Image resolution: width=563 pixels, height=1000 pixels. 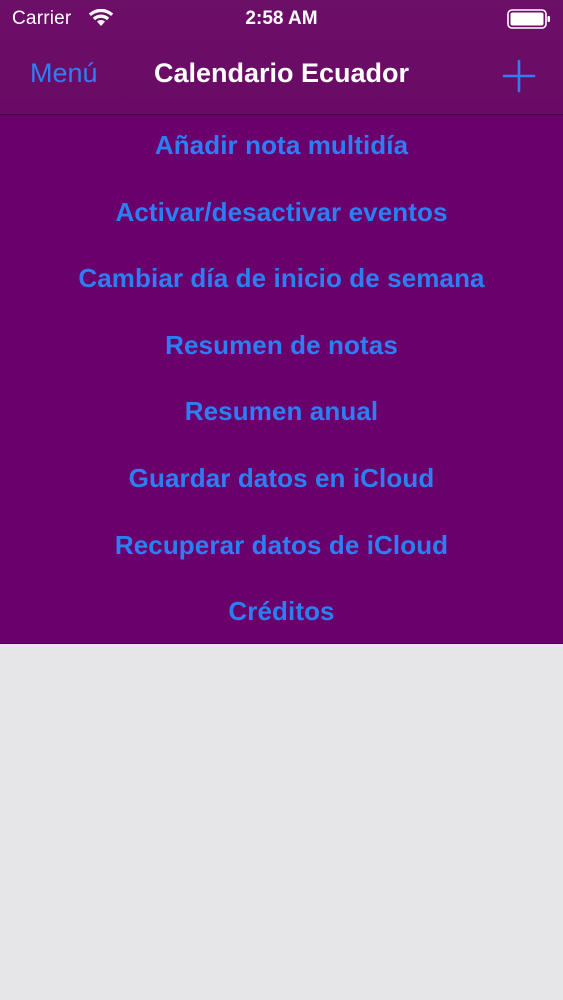 I want to click on battery-icon, so click(x=528, y=19).